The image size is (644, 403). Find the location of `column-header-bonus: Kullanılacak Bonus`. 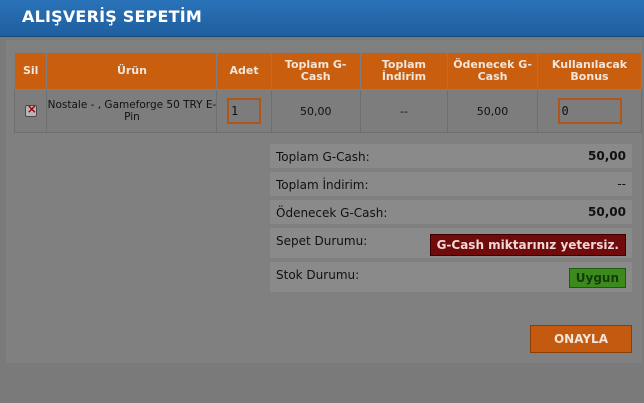

column-header-bonus: Kullanılacak Bonus is located at coordinates (589, 71).